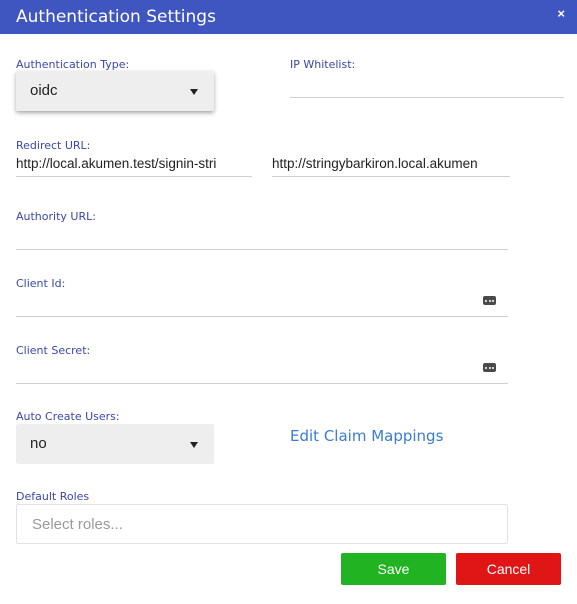 The width and height of the screenshot is (577, 604). Describe the element at coordinates (262, 305) in the screenshot. I see `client-id-input` at that location.